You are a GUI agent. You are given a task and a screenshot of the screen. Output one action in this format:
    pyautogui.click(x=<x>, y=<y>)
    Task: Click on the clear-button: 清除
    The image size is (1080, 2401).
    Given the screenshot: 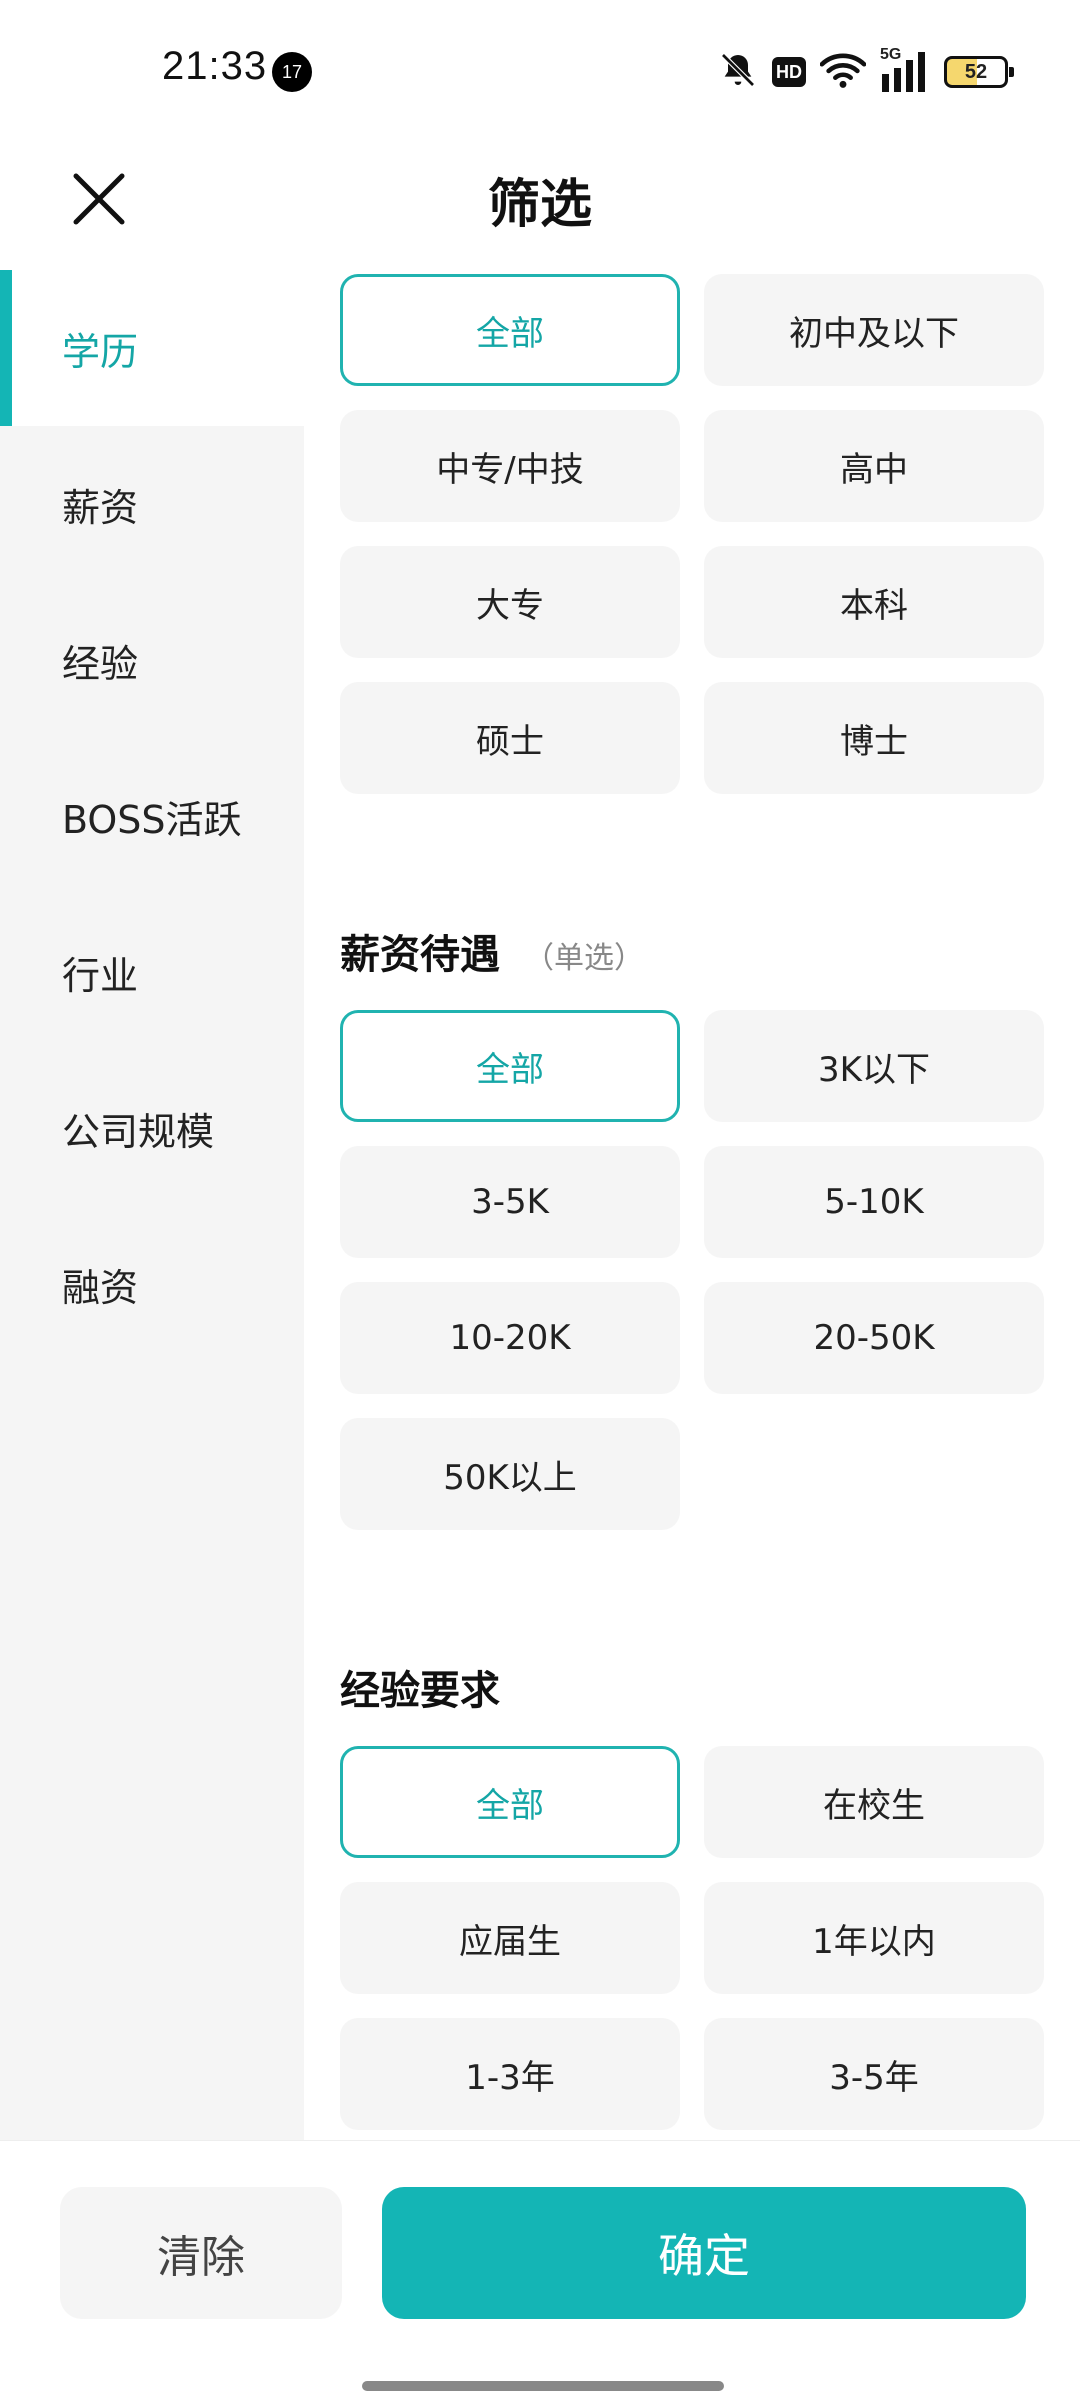 What is the action you would take?
    pyautogui.click(x=201, y=2253)
    